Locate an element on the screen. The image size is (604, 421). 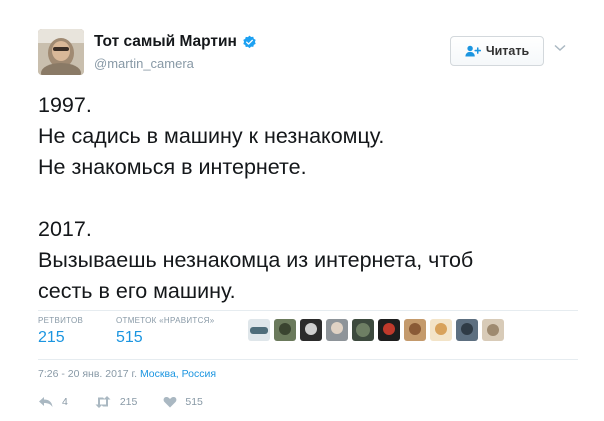
tweet-location: Москва, Россия is located at coordinates (178, 374).